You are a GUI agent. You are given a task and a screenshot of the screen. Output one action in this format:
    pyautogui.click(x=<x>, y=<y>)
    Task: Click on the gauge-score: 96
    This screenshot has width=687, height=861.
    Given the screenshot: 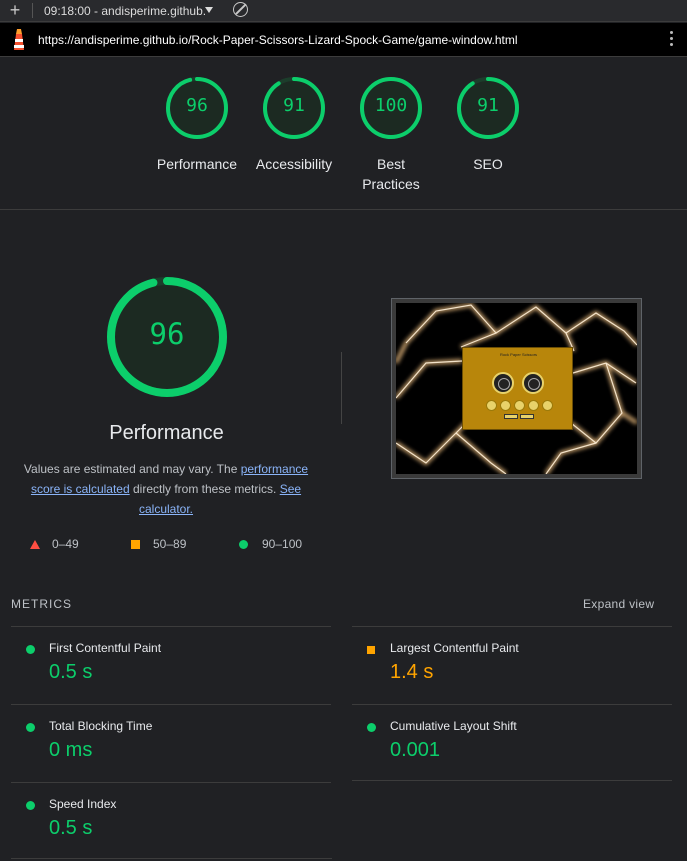 What is the action you would take?
    pyautogui.click(x=197, y=105)
    